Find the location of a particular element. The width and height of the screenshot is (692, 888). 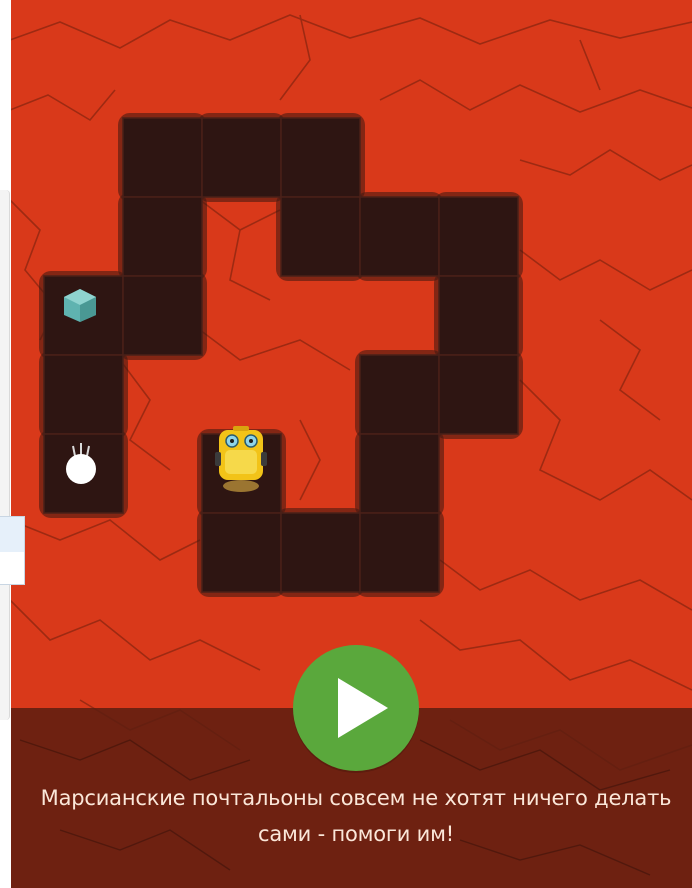

side-panel-tab is located at coordinates (12, 535).